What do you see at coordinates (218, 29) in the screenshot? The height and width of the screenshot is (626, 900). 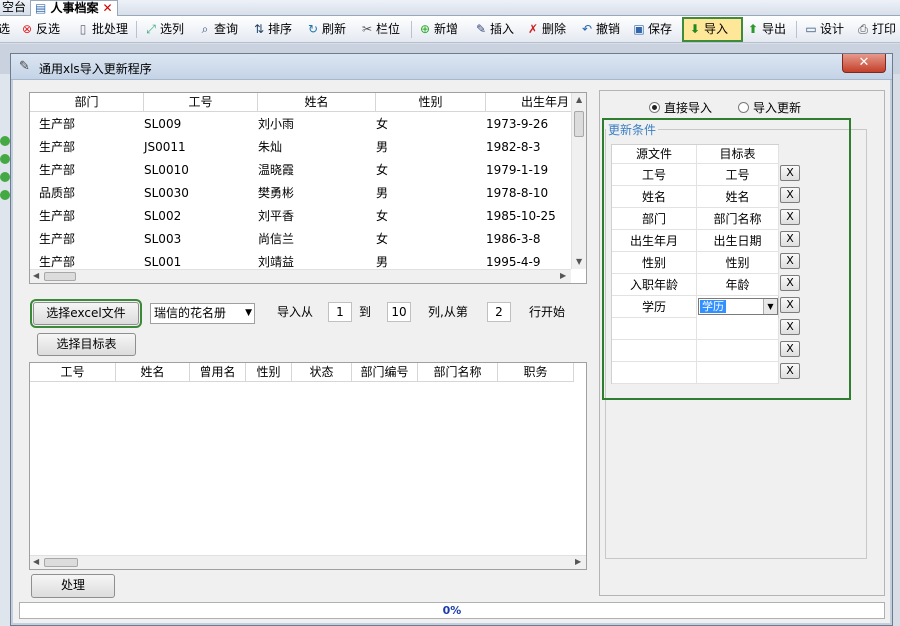 I see `query-button: ⌕ 查询` at bounding box center [218, 29].